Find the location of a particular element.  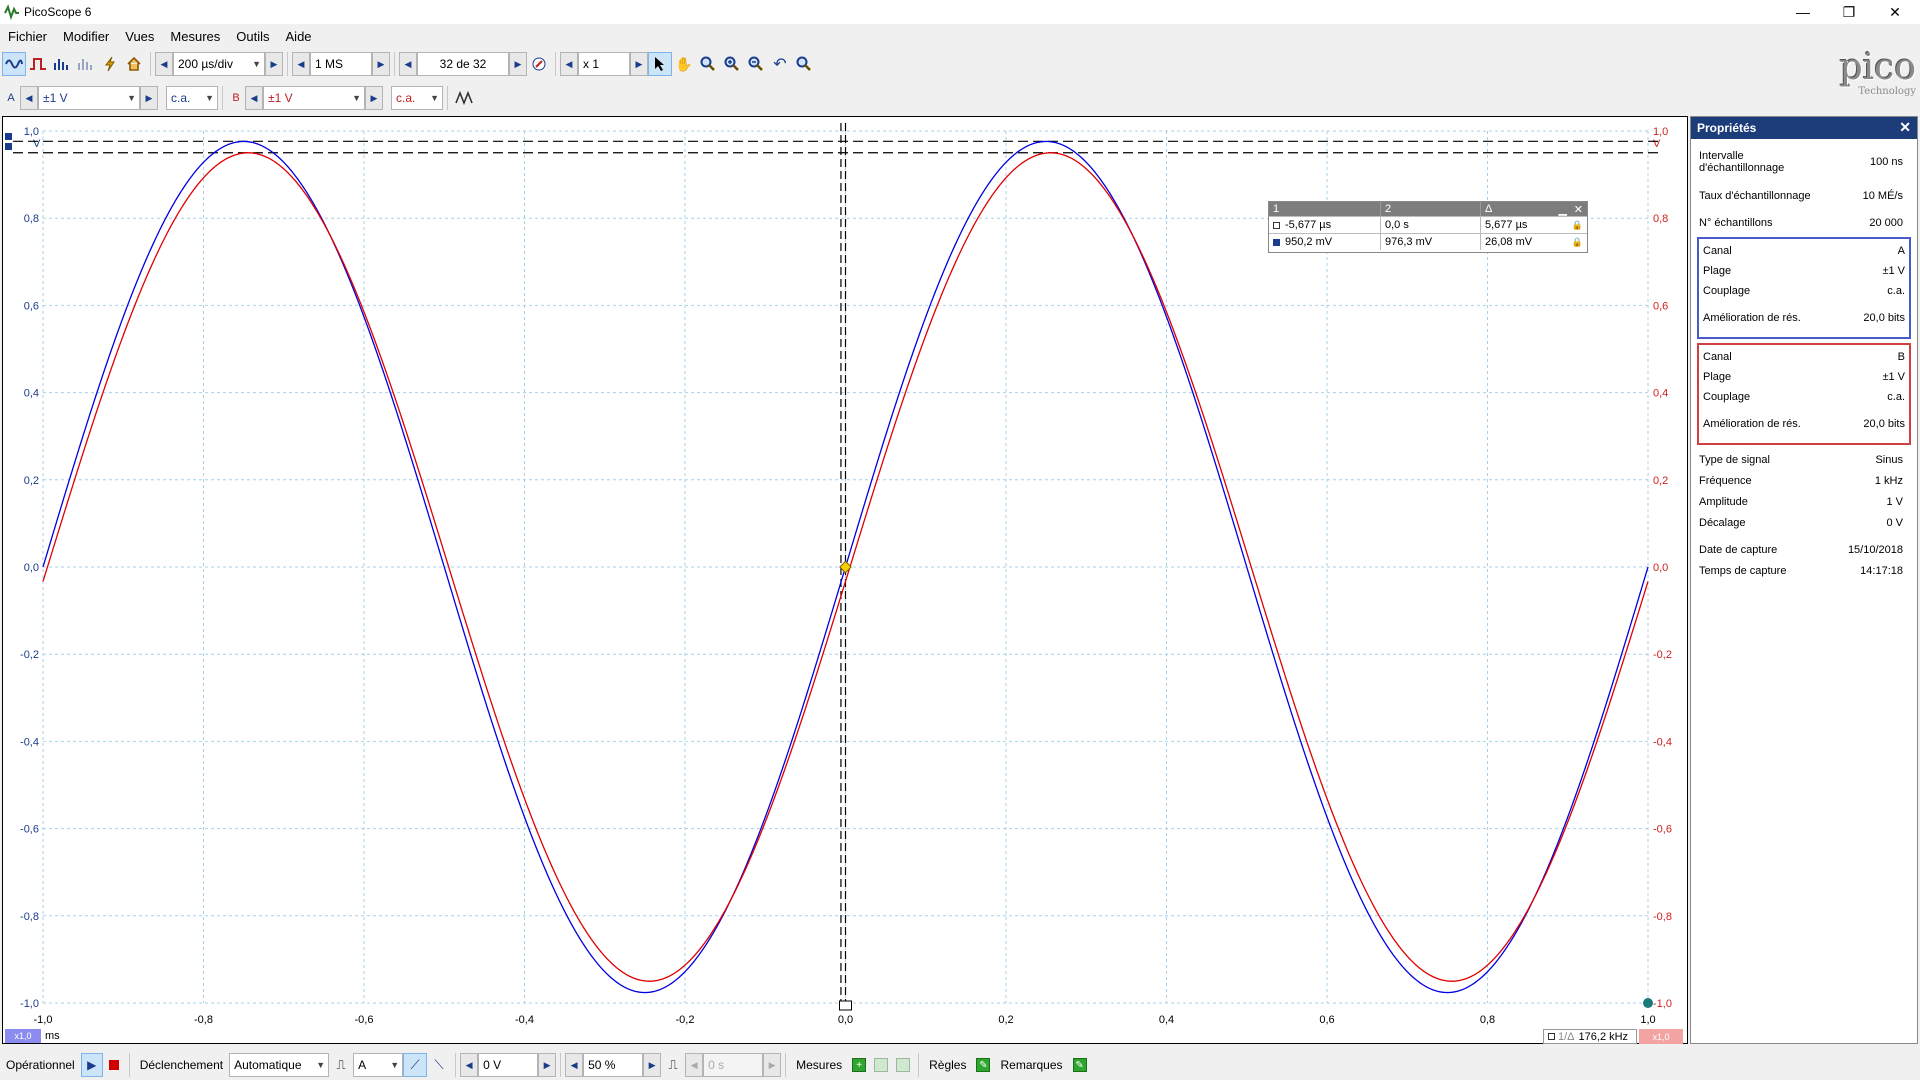

channel-b-range-value: ±1 V is located at coordinates (280, 98).